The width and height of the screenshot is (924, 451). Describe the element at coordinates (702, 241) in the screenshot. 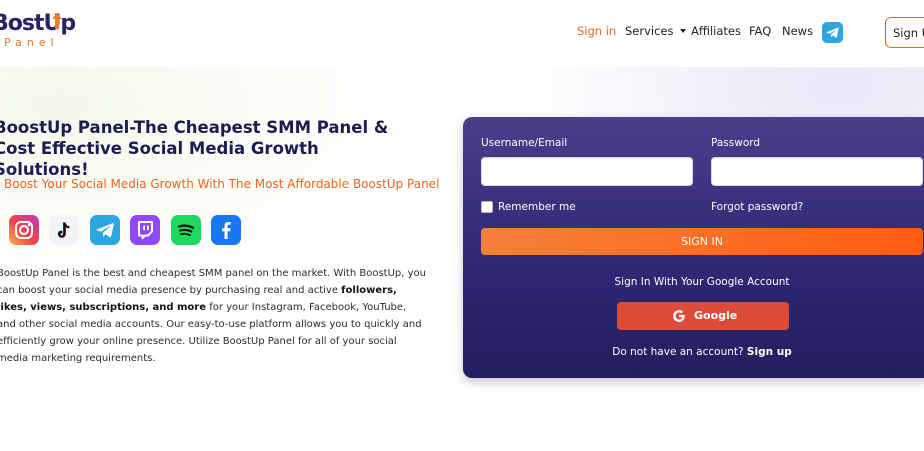

I see `sign-in-button: SIGN IN` at that location.